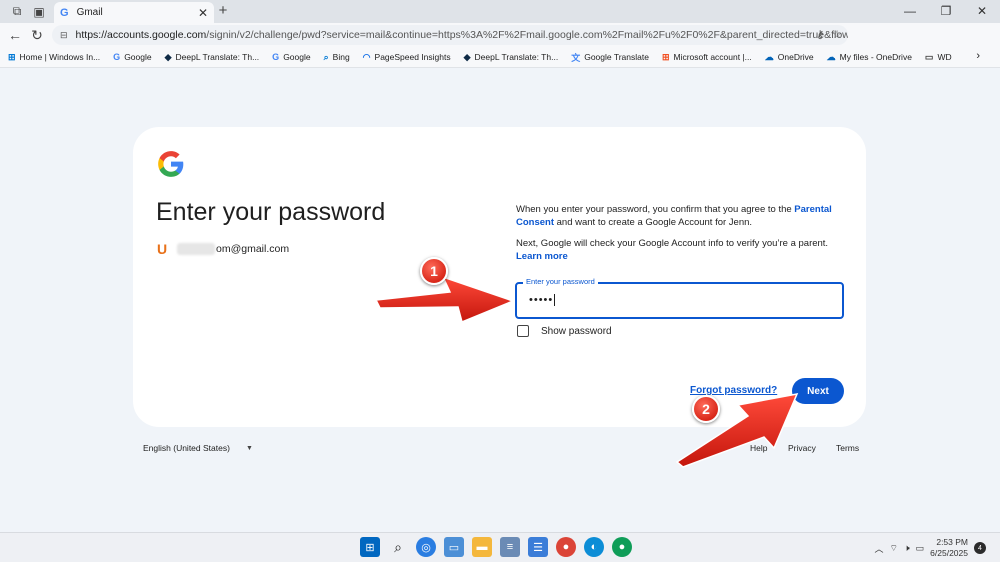 This screenshot has width=1000, height=562. Describe the element at coordinates (758, 448) in the screenshot. I see `help-link: Help` at that location.